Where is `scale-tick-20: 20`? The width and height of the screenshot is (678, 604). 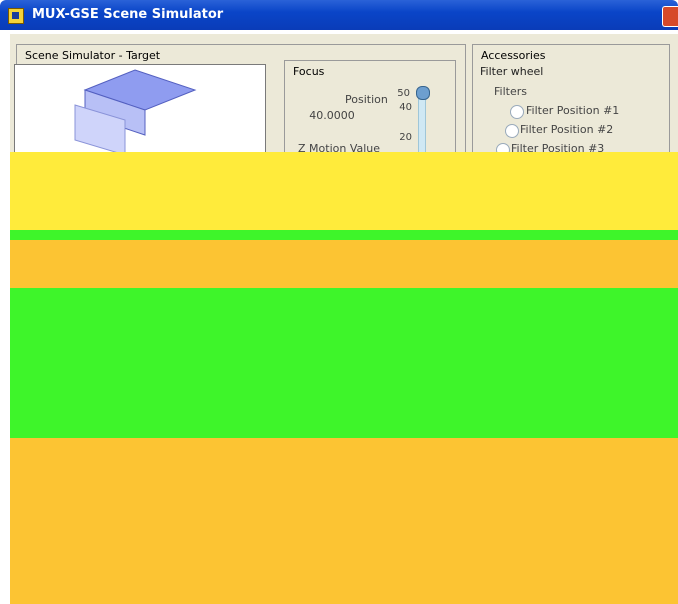
scale-tick-20: 20 is located at coordinates (405, 137).